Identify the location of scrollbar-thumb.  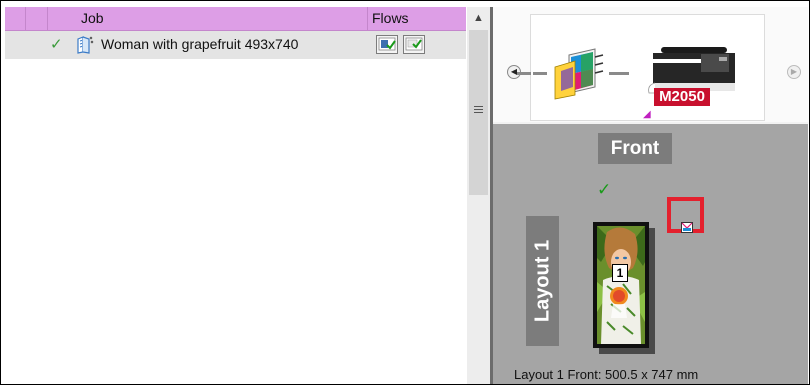
(478, 112).